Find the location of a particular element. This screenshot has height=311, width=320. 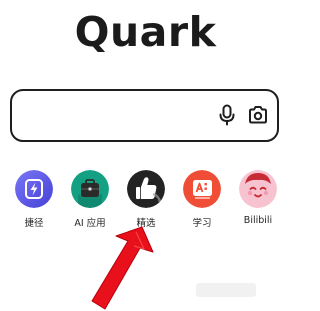

lightning-icon is located at coordinates (34, 189).